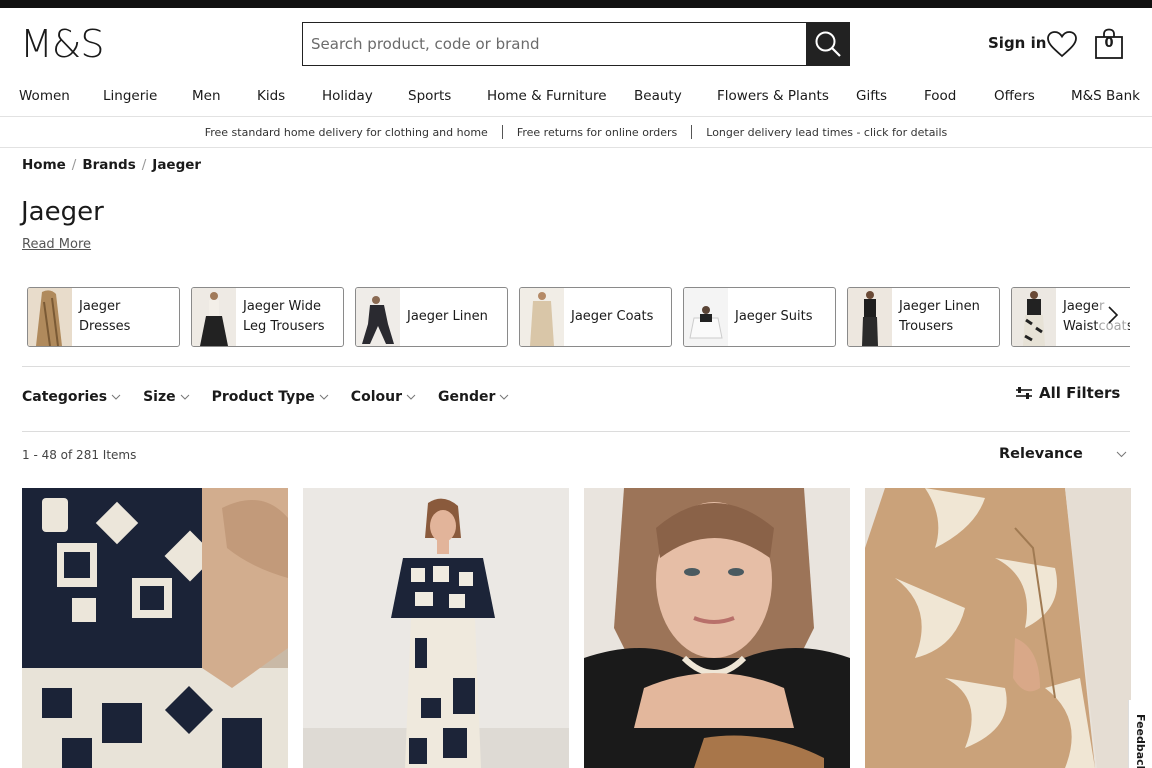  I want to click on category-chip-linen-trousers: Jaeger Linen Trousers, so click(923, 317).